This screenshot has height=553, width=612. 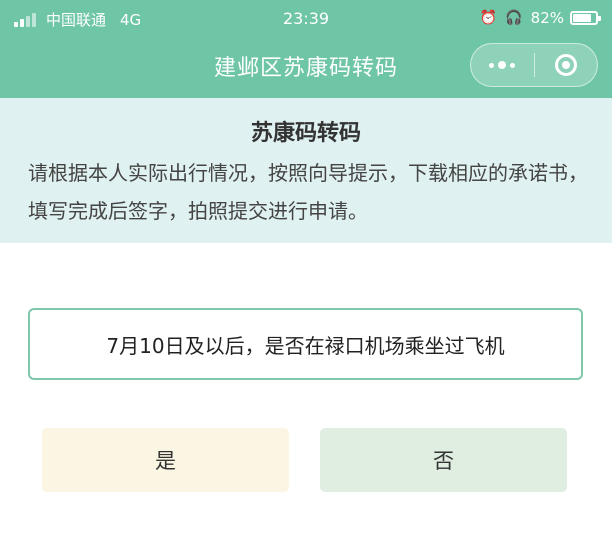 What do you see at coordinates (306, 18) in the screenshot?
I see `status-bar: 中国联通 4G 23:39 ⏰ 🎧 82%` at bounding box center [306, 18].